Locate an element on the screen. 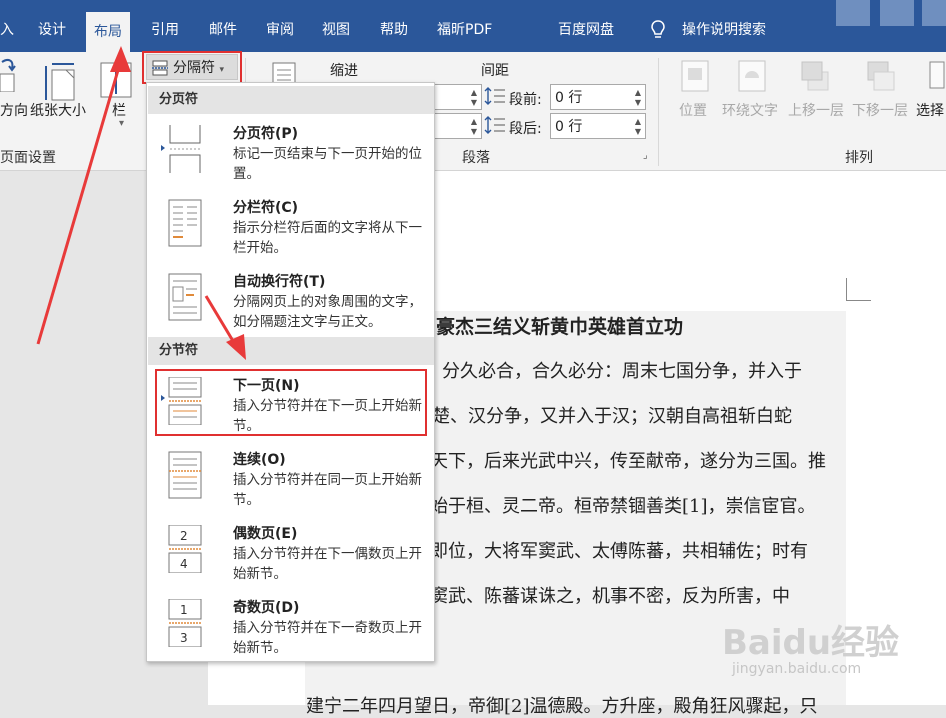 This screenshot has height=718, width=946. document-title: 豪杰三结义斩黄巾英雄首立功 is located at coordinates (559, 325).